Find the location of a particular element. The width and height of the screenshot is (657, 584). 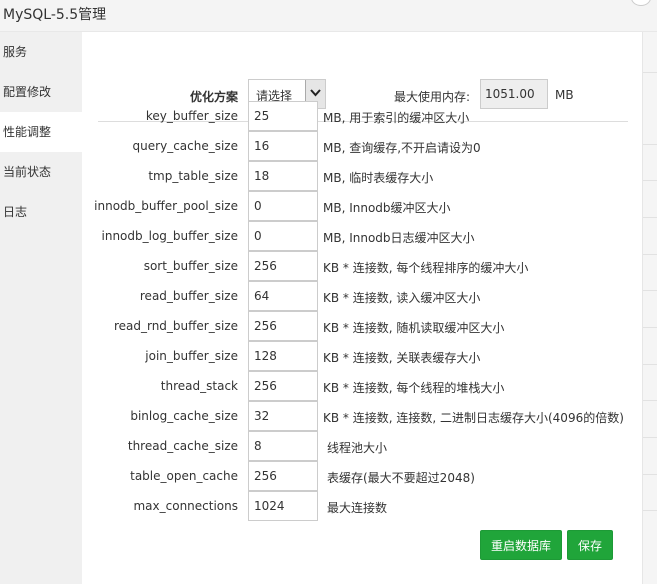

read-rnd-buffer-size-input is located at coordinates (283, 326).